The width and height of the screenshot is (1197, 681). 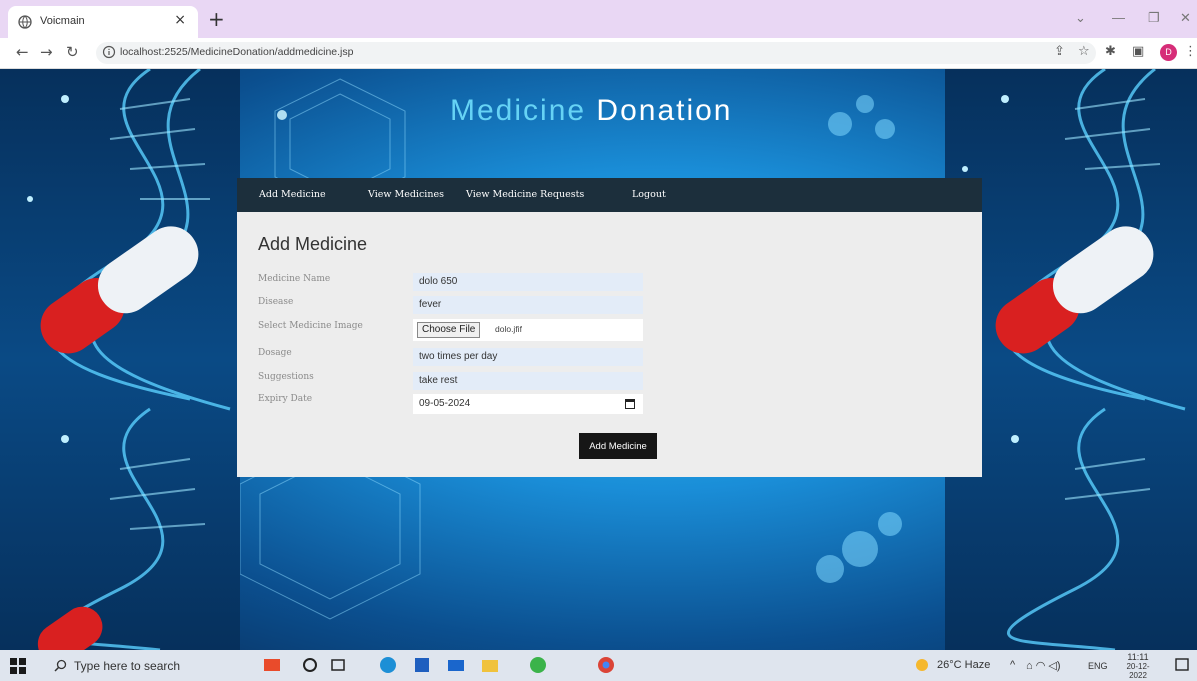 I want to click on expiry-date-value: 09-05-2024, so click(x=445, y=403).